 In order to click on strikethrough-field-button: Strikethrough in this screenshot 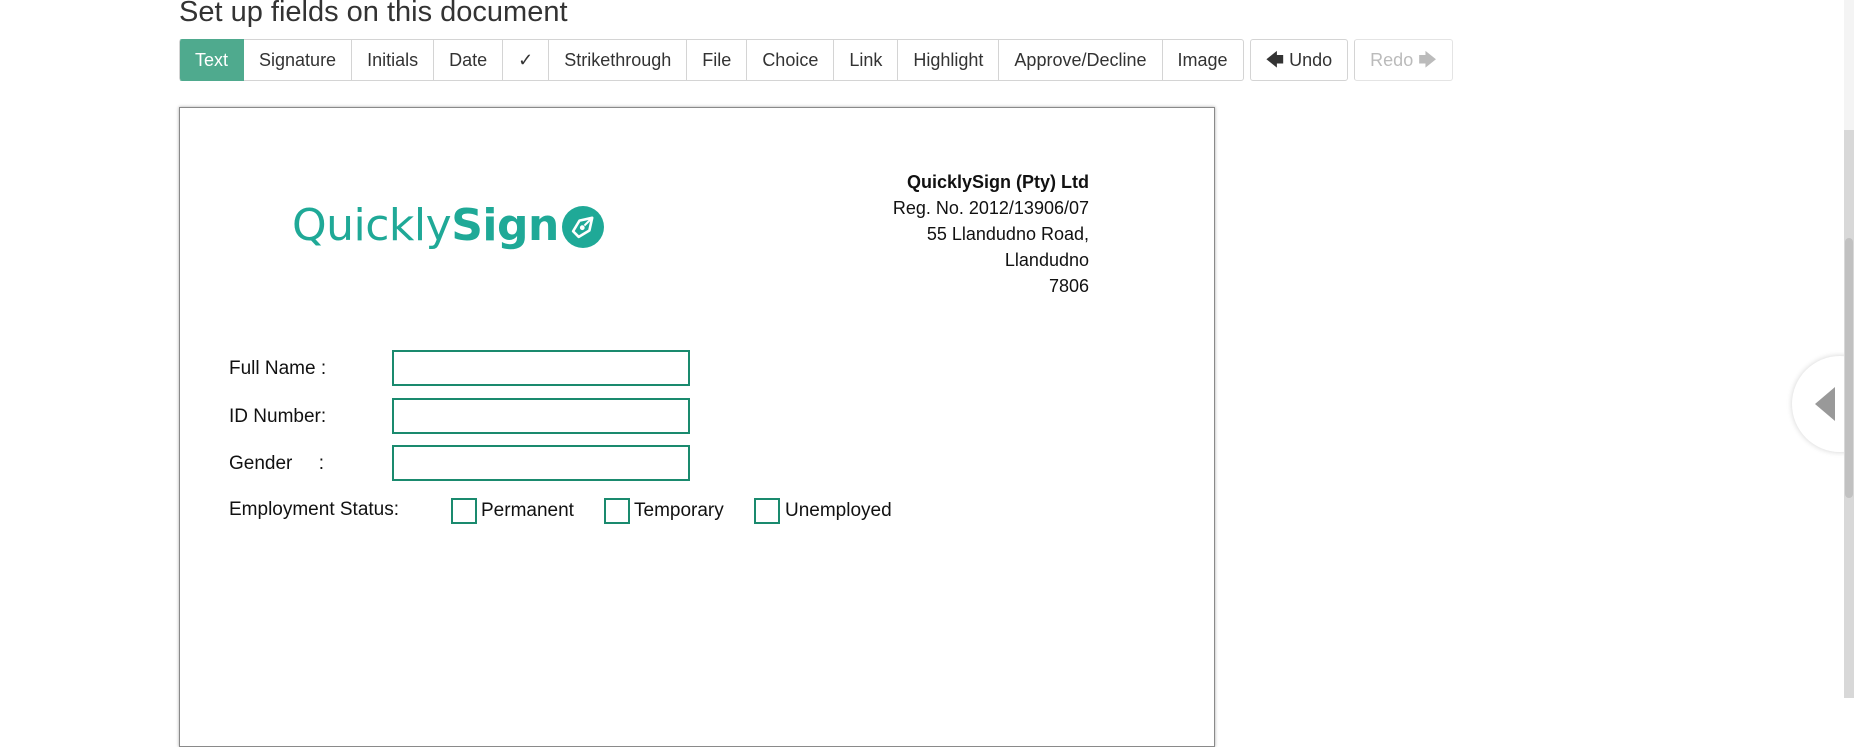, I will do `click(618, 60)`.